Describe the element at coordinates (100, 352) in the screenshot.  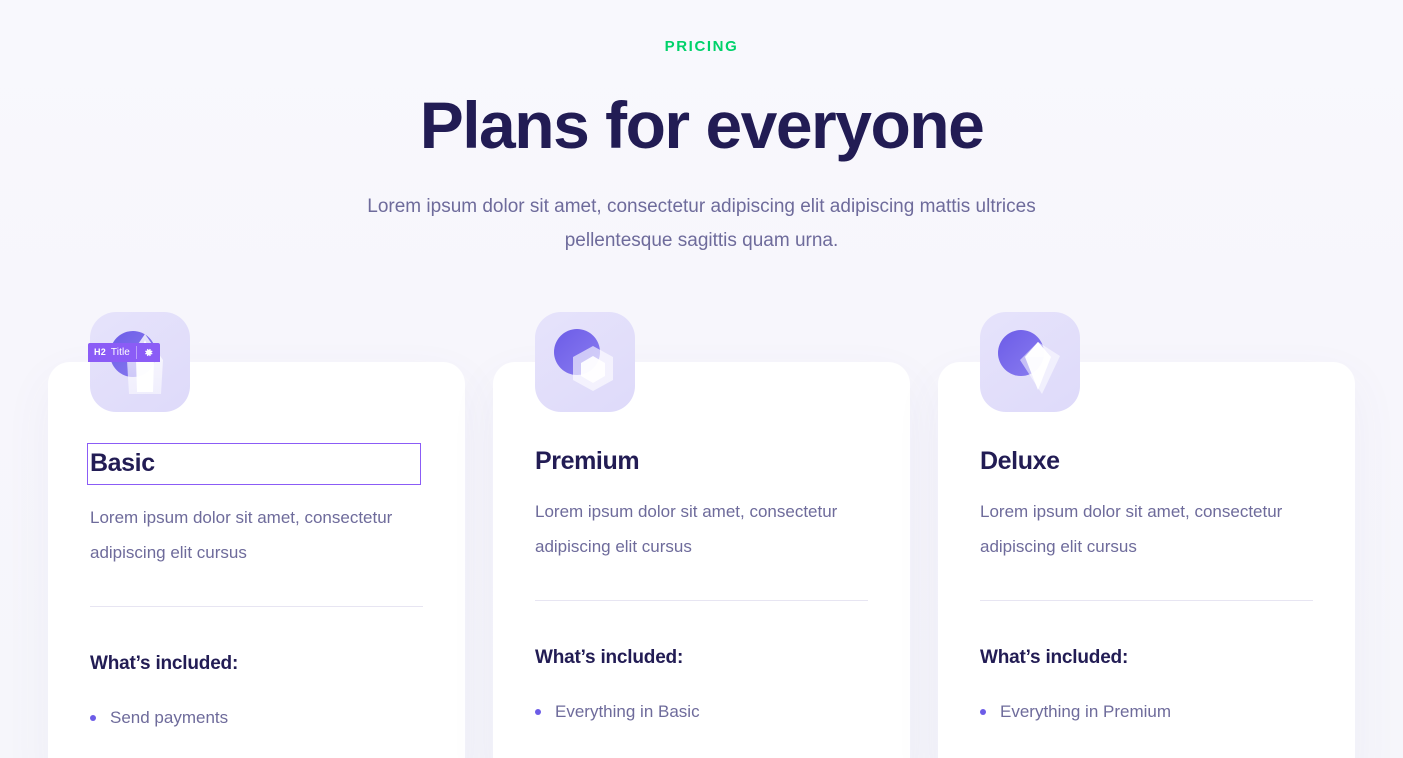
I see `editor-tag-type: H2` at that location.